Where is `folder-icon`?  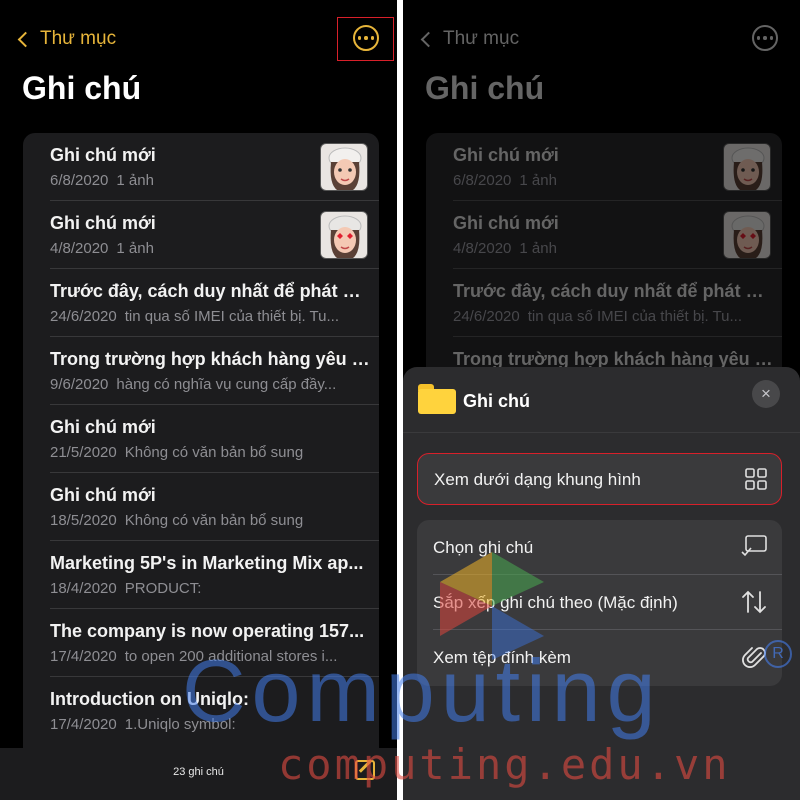
folder-icon is located at coordinates (437, 399).